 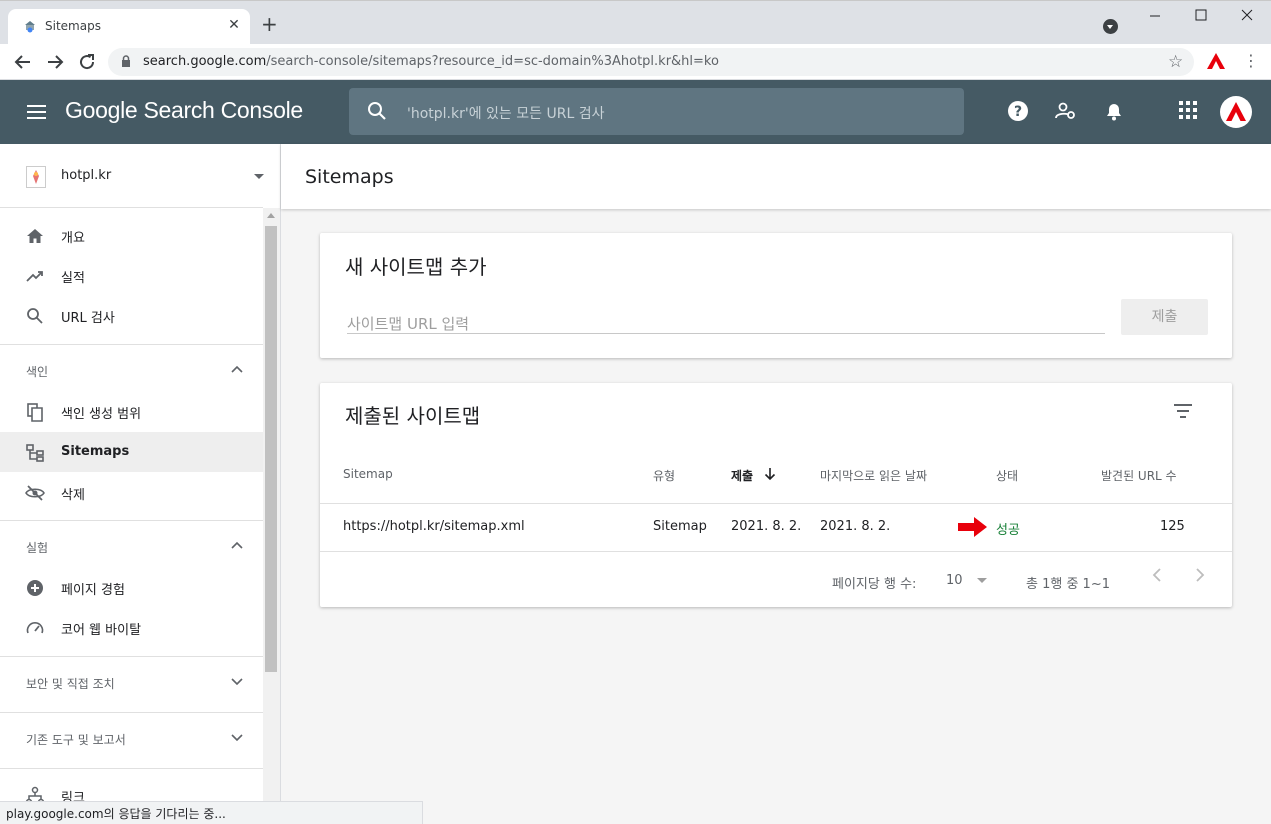 I want to click on cell-status: 성공, so click(x=1008, y=530).